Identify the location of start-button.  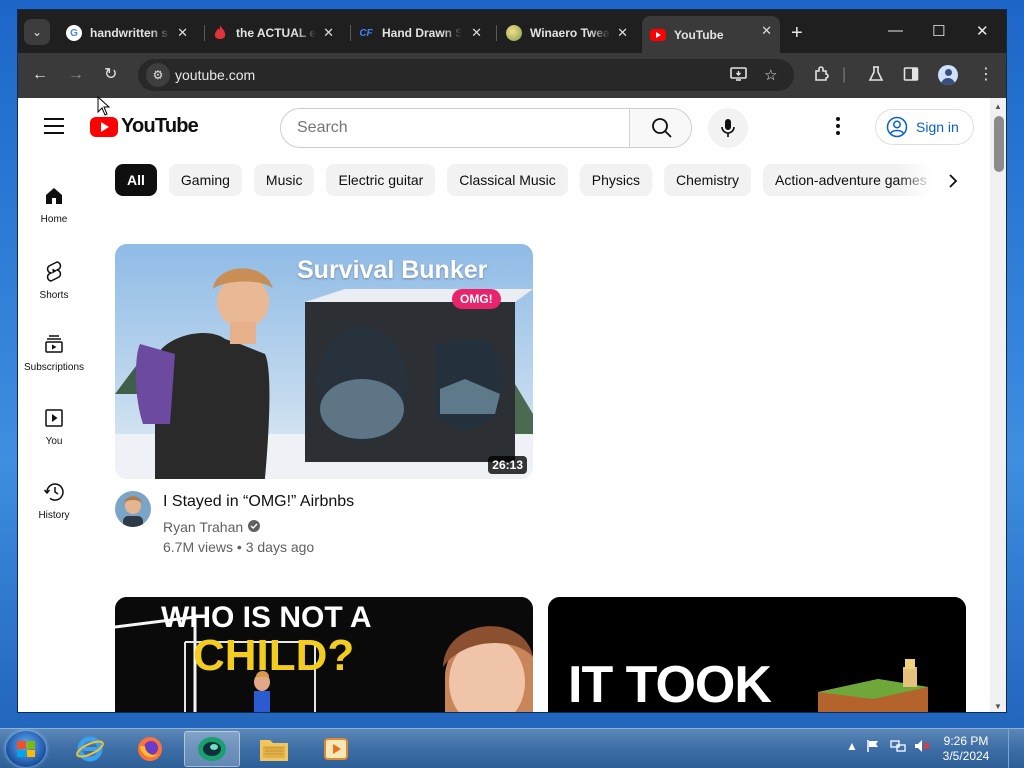
(26, 749).